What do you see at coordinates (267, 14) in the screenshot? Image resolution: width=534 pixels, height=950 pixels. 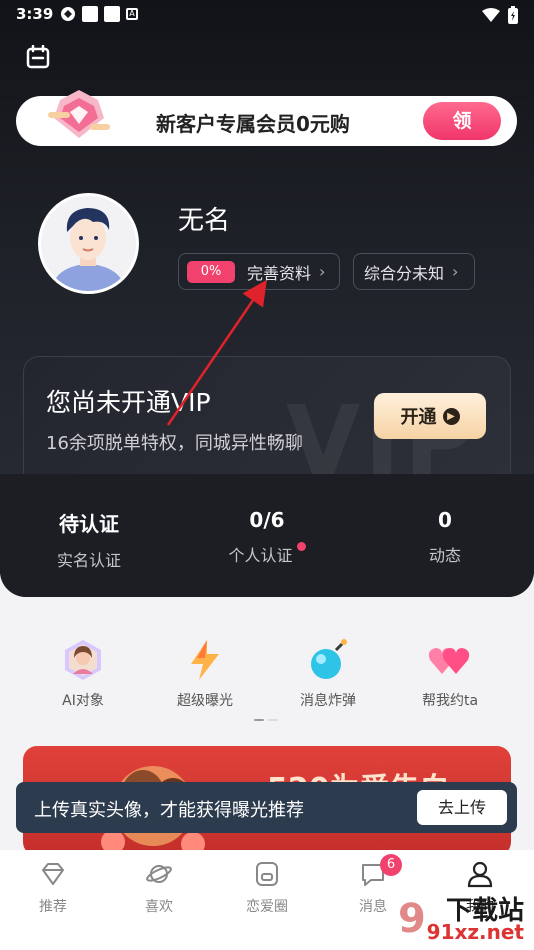 I see `status-bar: 3:39 A` at bounding box center [267, 14].